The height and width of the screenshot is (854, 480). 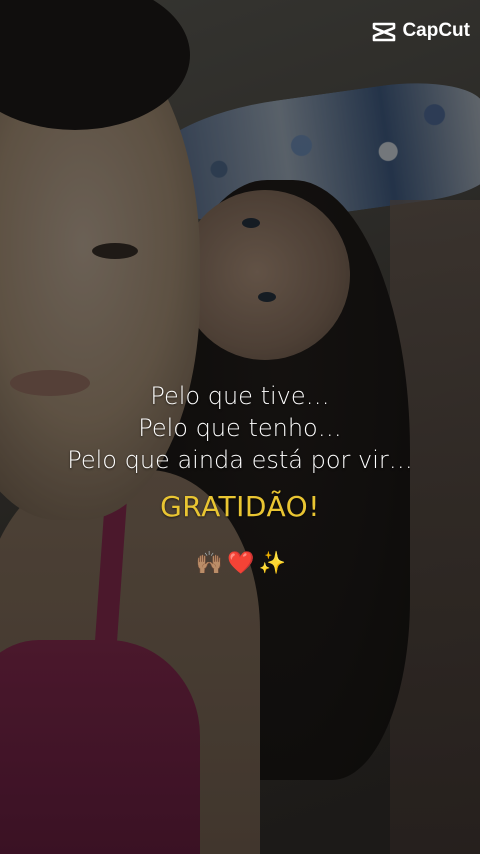 I want to click on gratidao-heading: GRATIDÃO!, so click(x=240, y=506).